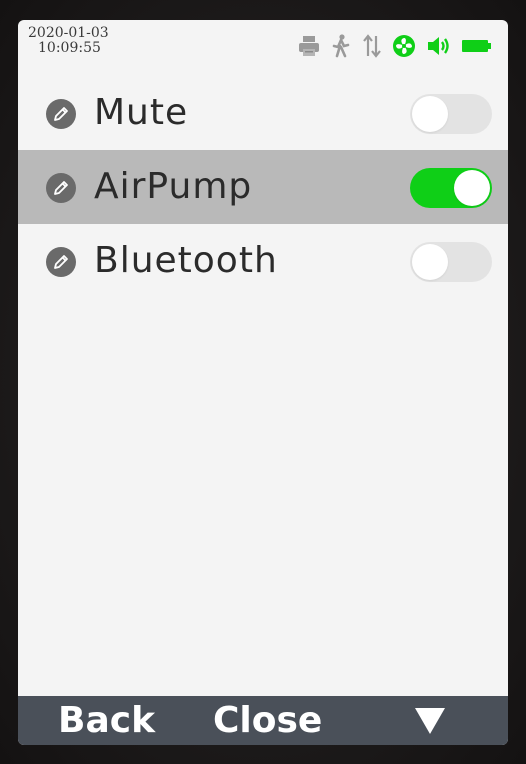 This screenshot has width=526, height=764. I want to click on printer-icon, so click(309, 46).